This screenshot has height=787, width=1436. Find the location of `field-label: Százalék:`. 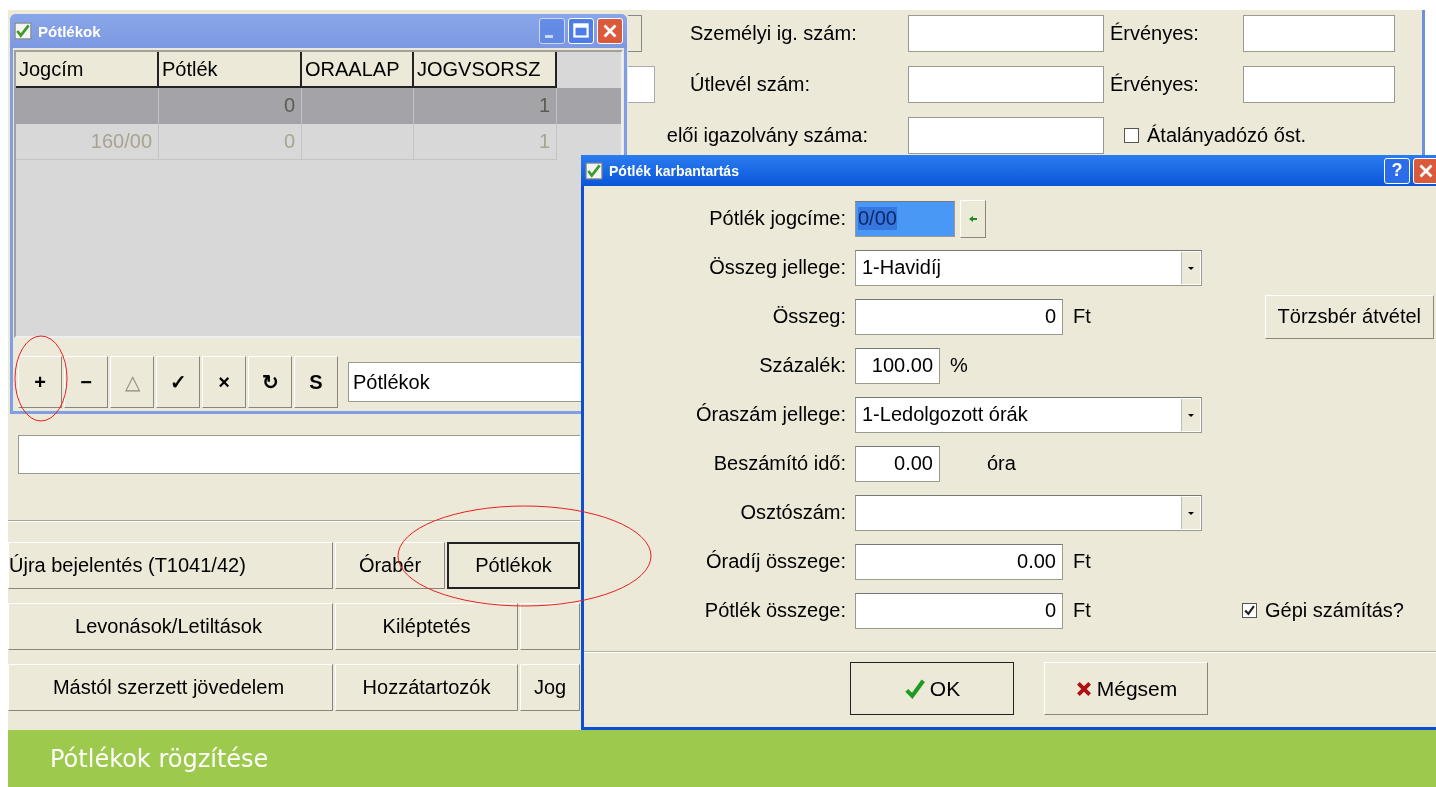

field-label: Százalék: is located at coordinates (802, 365).